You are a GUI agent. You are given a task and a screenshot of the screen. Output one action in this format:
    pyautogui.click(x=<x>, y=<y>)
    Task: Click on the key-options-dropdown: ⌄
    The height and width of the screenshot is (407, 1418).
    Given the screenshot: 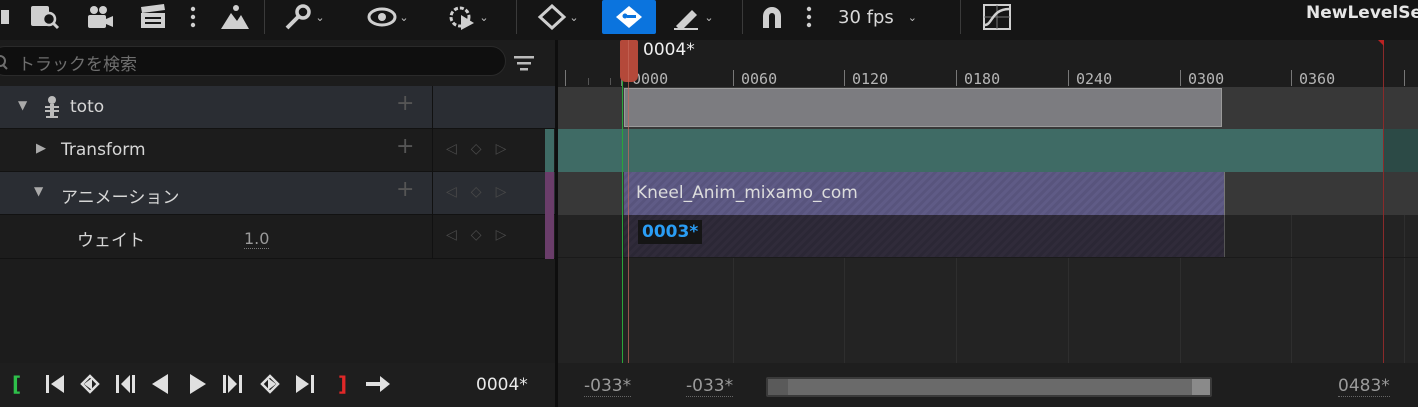 What is the action you would take?
    pyautogui.click(x=558, y=17)
    